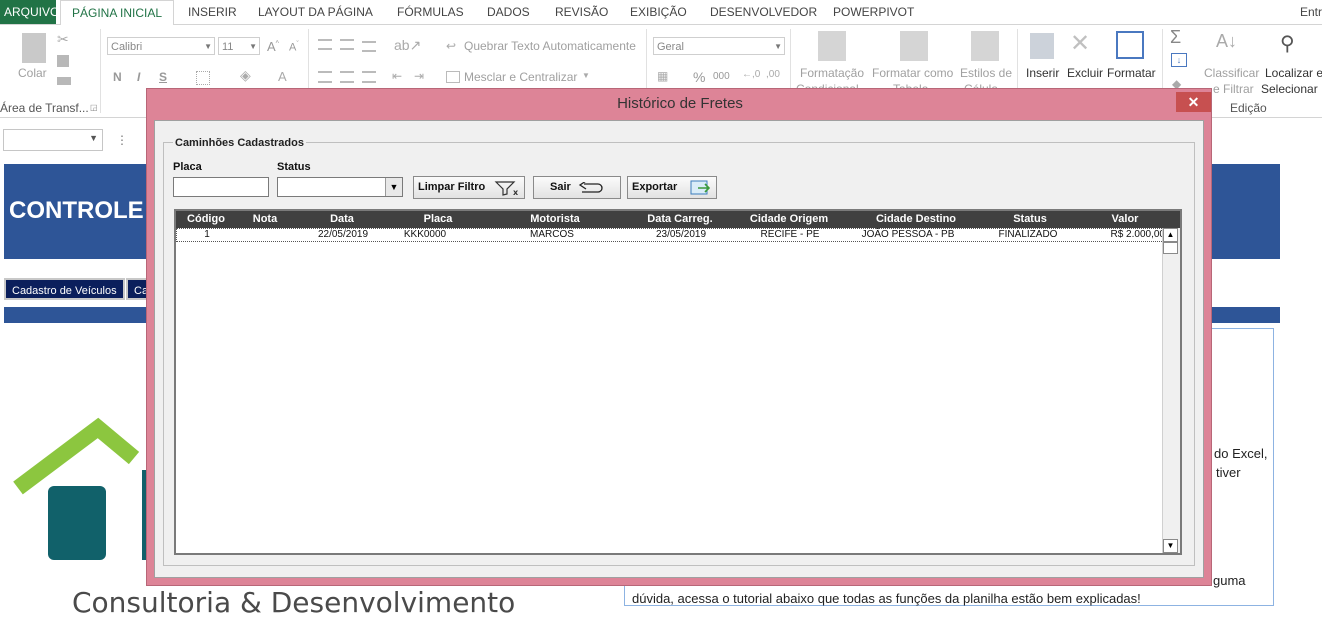  What do you see at coordinates (1170, 546) in the screenshot?
I see `scroll-down-arrow-icon: ▼` at bounding box center [1170, 546].